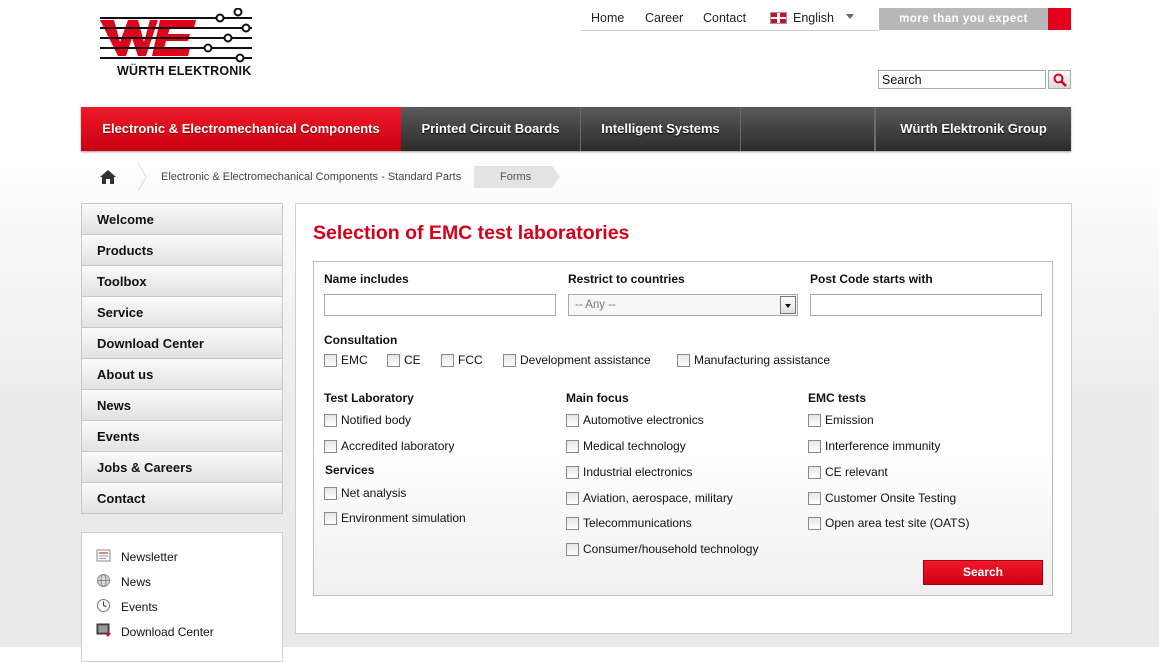  I want to click on country-select: -- Any --, so click(683, 305).